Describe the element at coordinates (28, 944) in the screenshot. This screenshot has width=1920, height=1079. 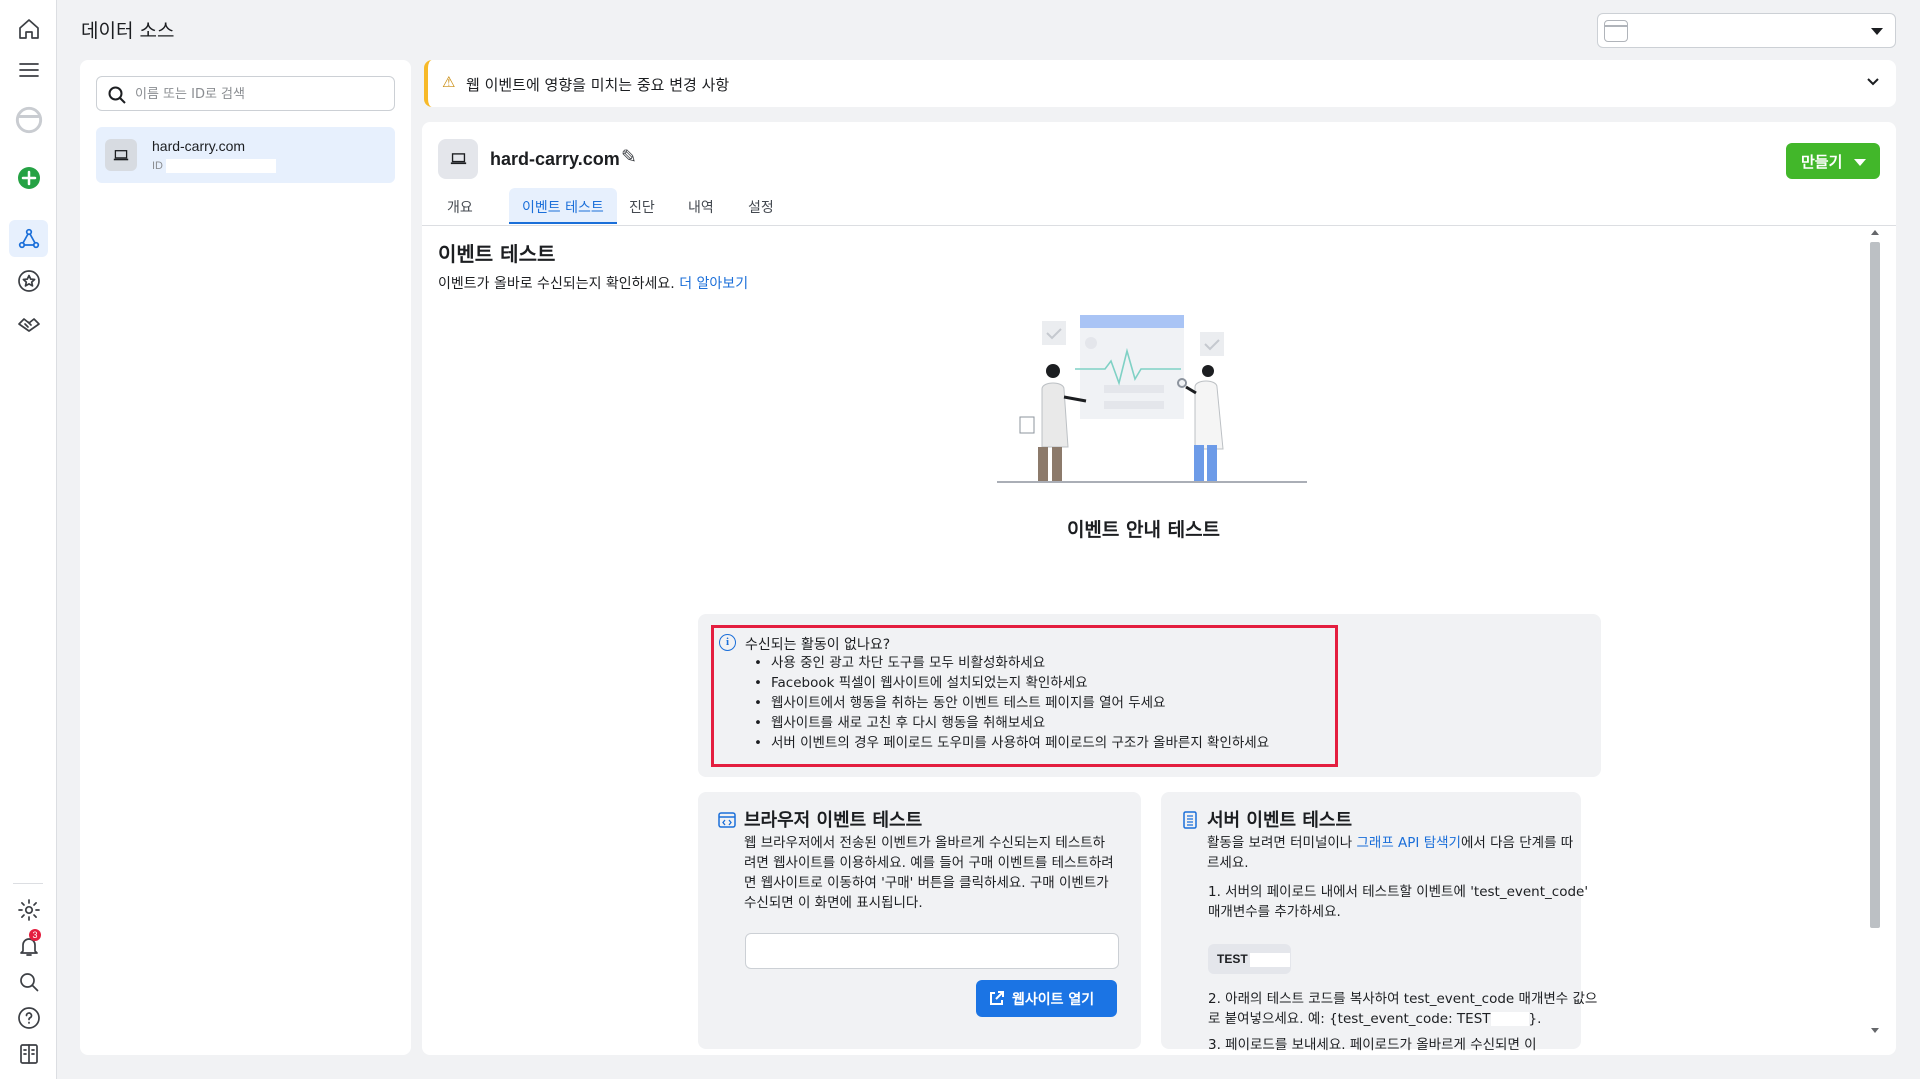
I see `notifications-bell-icon: 3` at that location.